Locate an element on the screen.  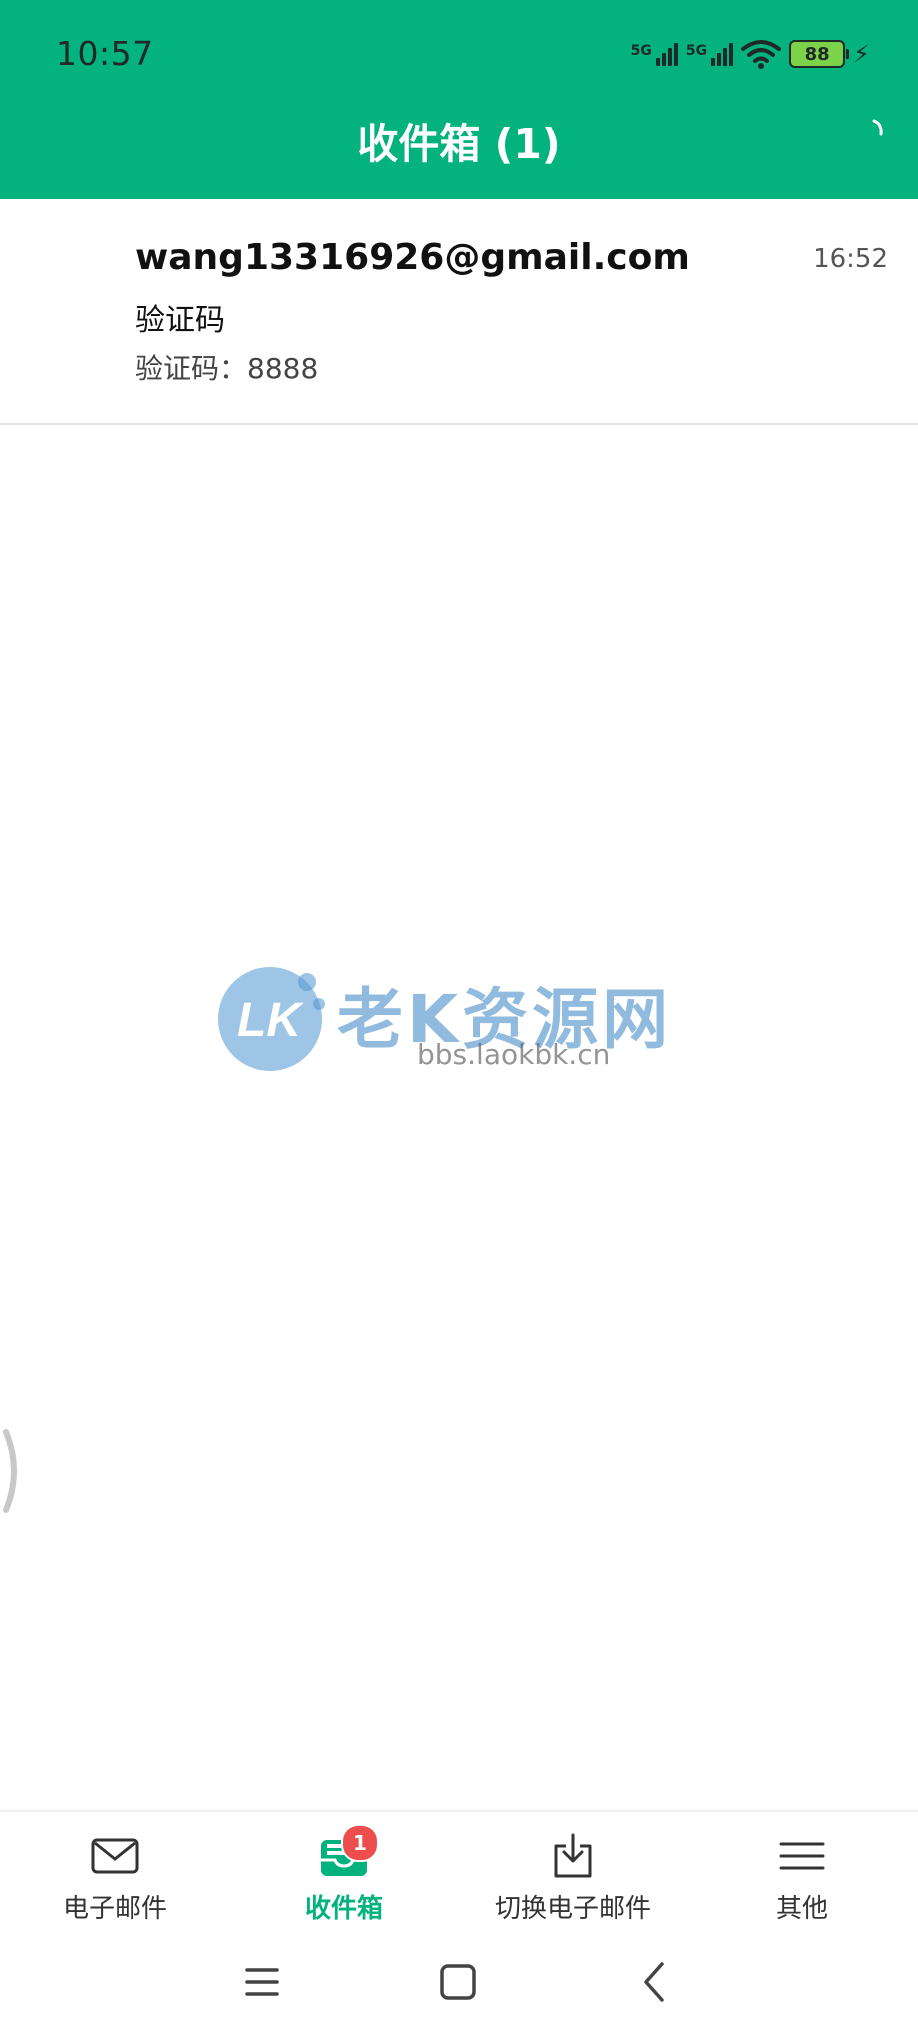
mail-preview: 验证码：8888 is located at coordinates (227, 368).